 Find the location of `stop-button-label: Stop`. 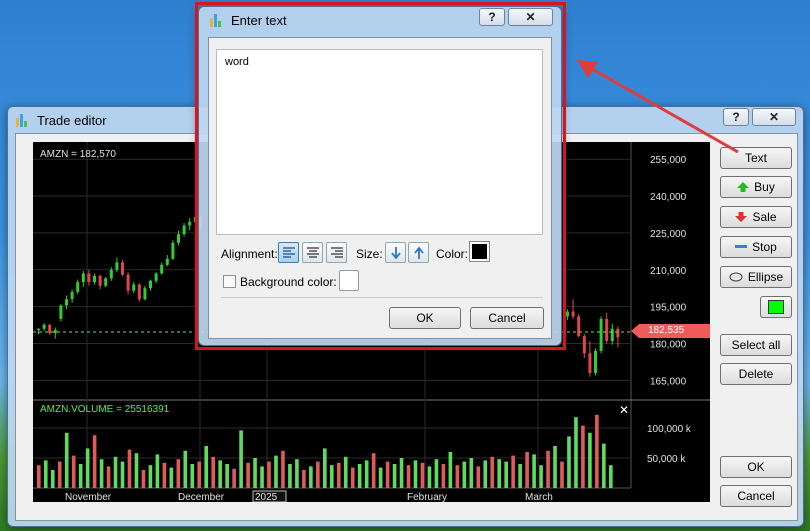

stop-button-label: Stop is located at coordinates (764, 247).